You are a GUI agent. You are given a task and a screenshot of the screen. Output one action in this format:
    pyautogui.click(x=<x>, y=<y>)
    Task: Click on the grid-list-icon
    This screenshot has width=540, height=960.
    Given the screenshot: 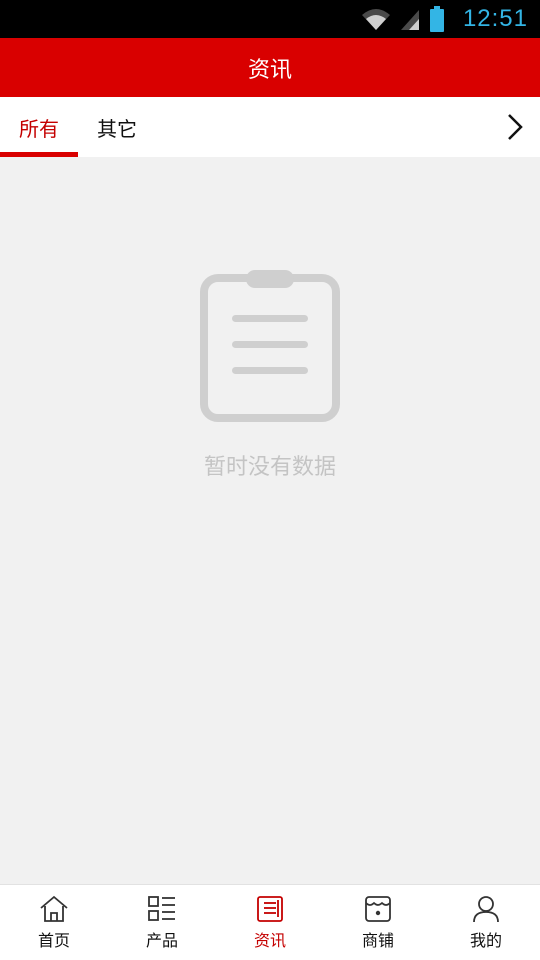 What is the action you would take?
    pyautogui.click(x=161, y=908)
    